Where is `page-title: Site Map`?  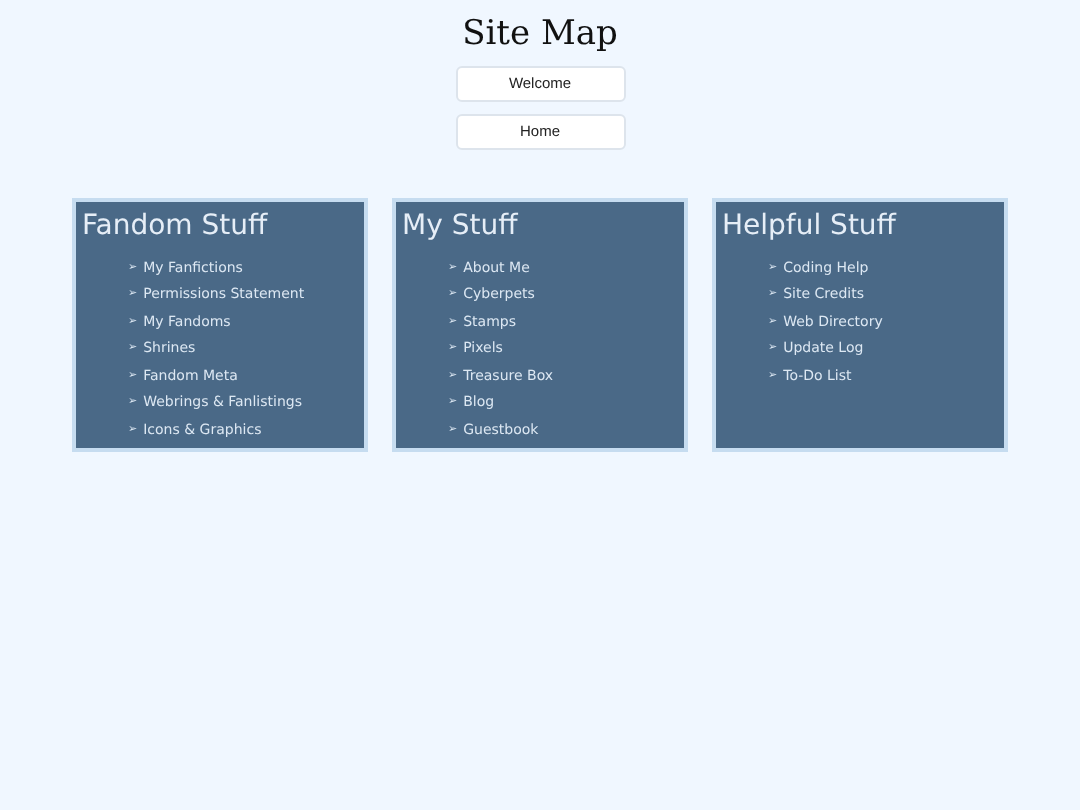
page-title: Site Map is located at coordinates (540, 34).